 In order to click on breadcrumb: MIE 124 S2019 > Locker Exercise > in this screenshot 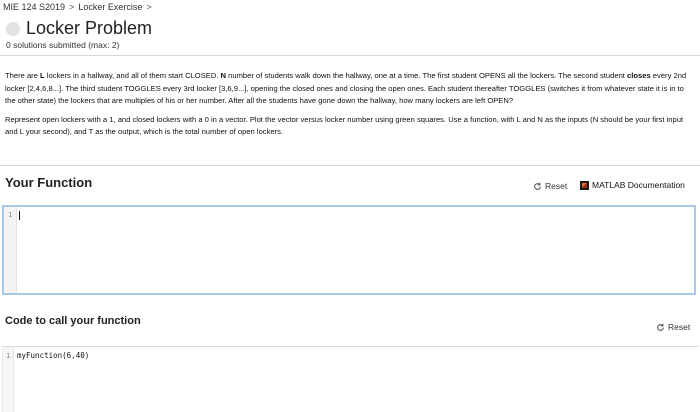, I will do `click(77, 7)`.